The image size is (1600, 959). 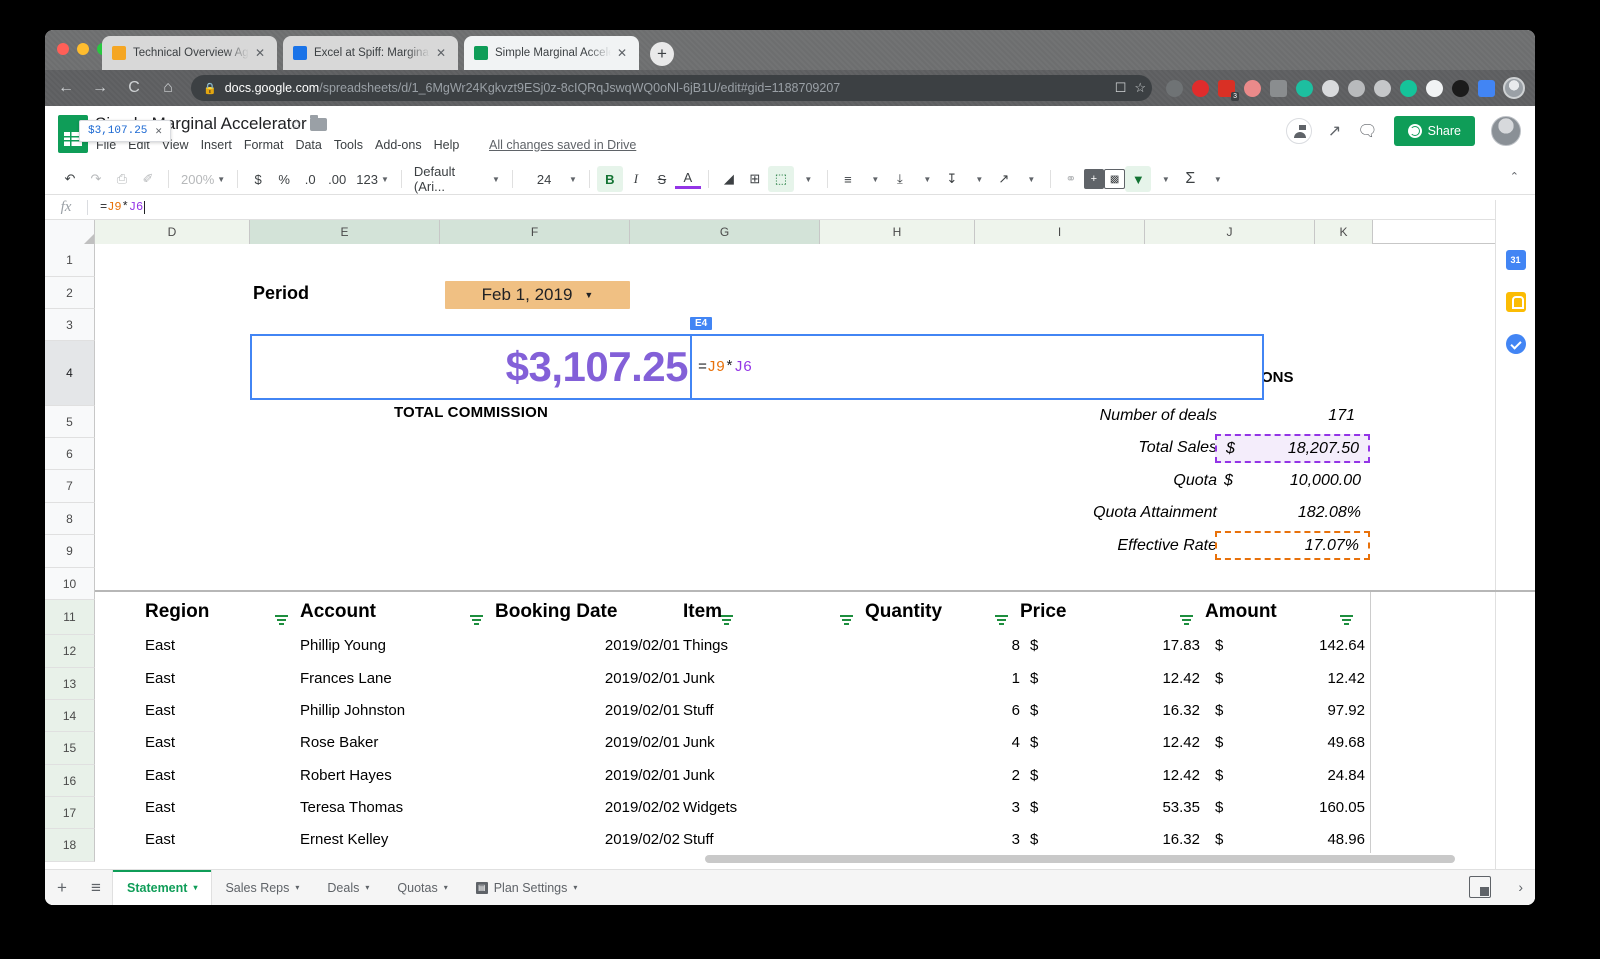 I want to click on explore-icon, so click(x=1480, y=887).